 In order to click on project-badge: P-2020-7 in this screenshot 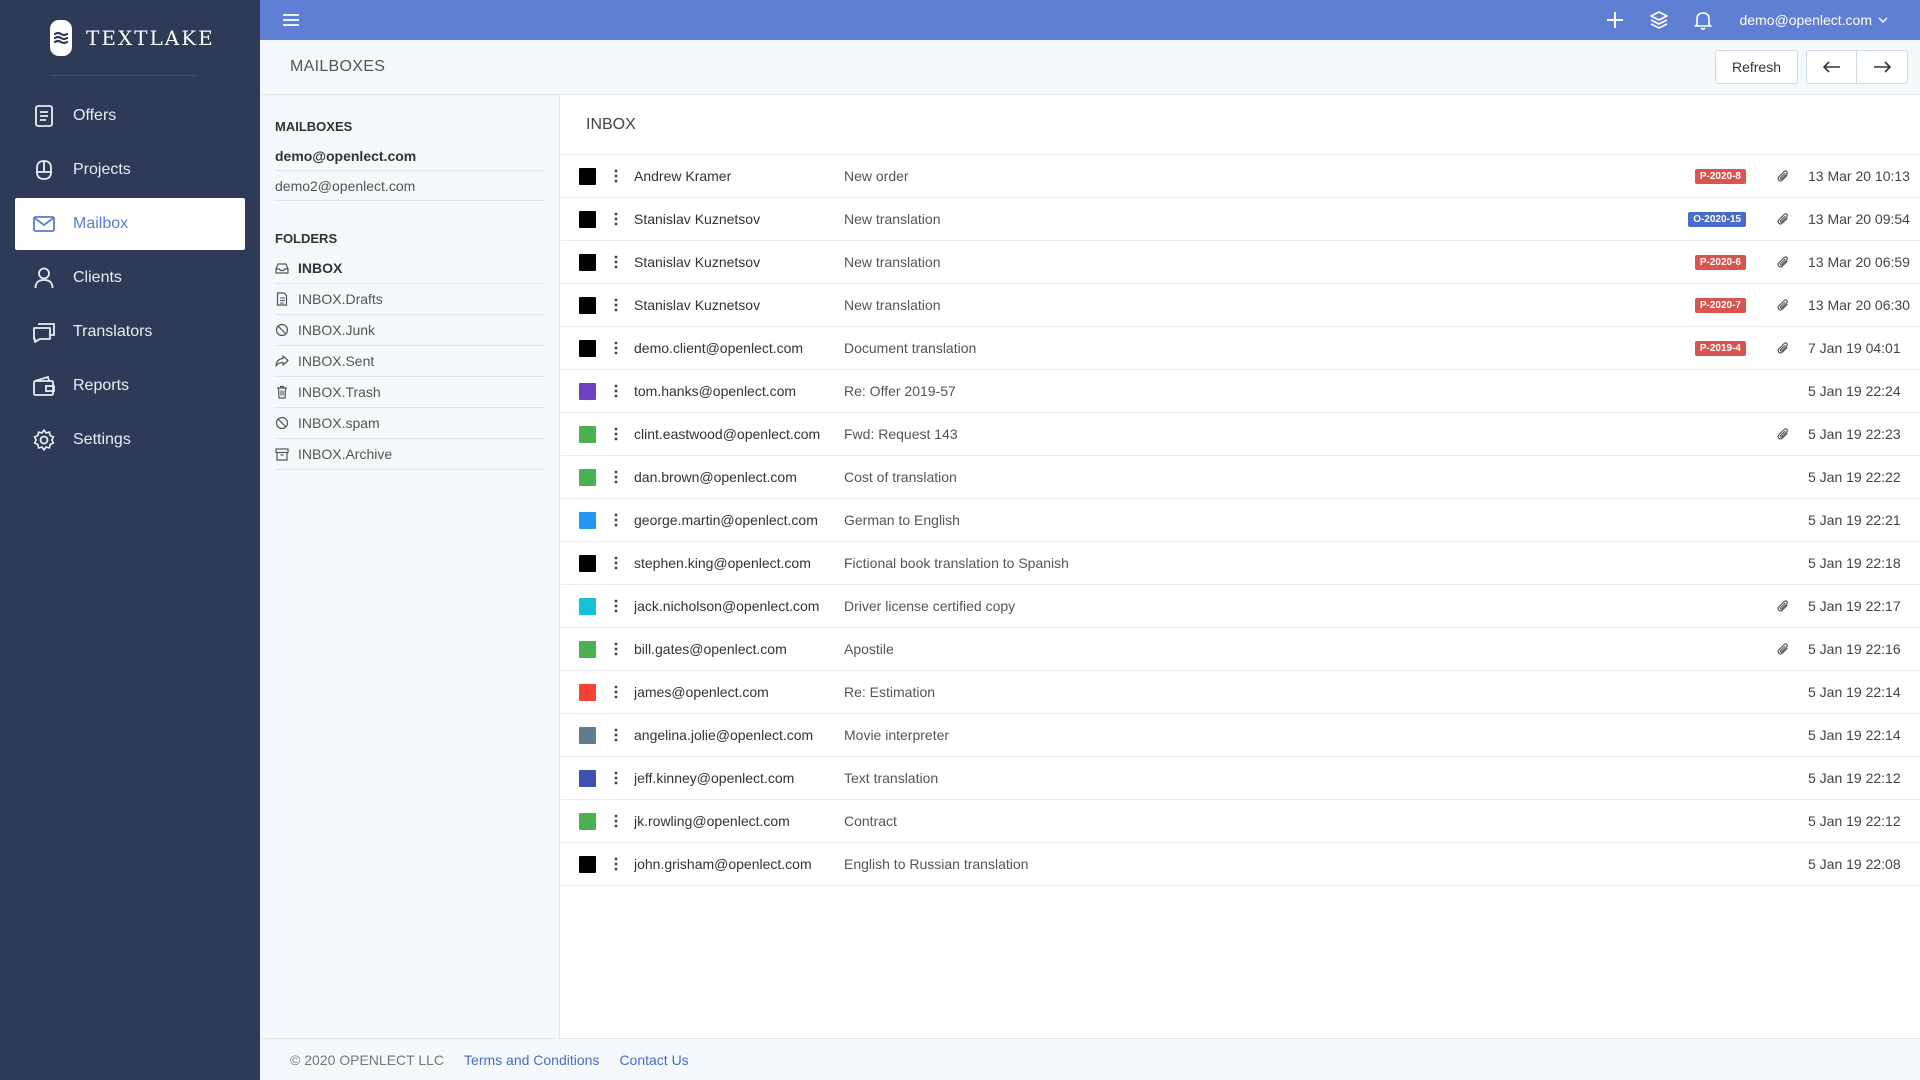, I will do `click(1720, 305)`.